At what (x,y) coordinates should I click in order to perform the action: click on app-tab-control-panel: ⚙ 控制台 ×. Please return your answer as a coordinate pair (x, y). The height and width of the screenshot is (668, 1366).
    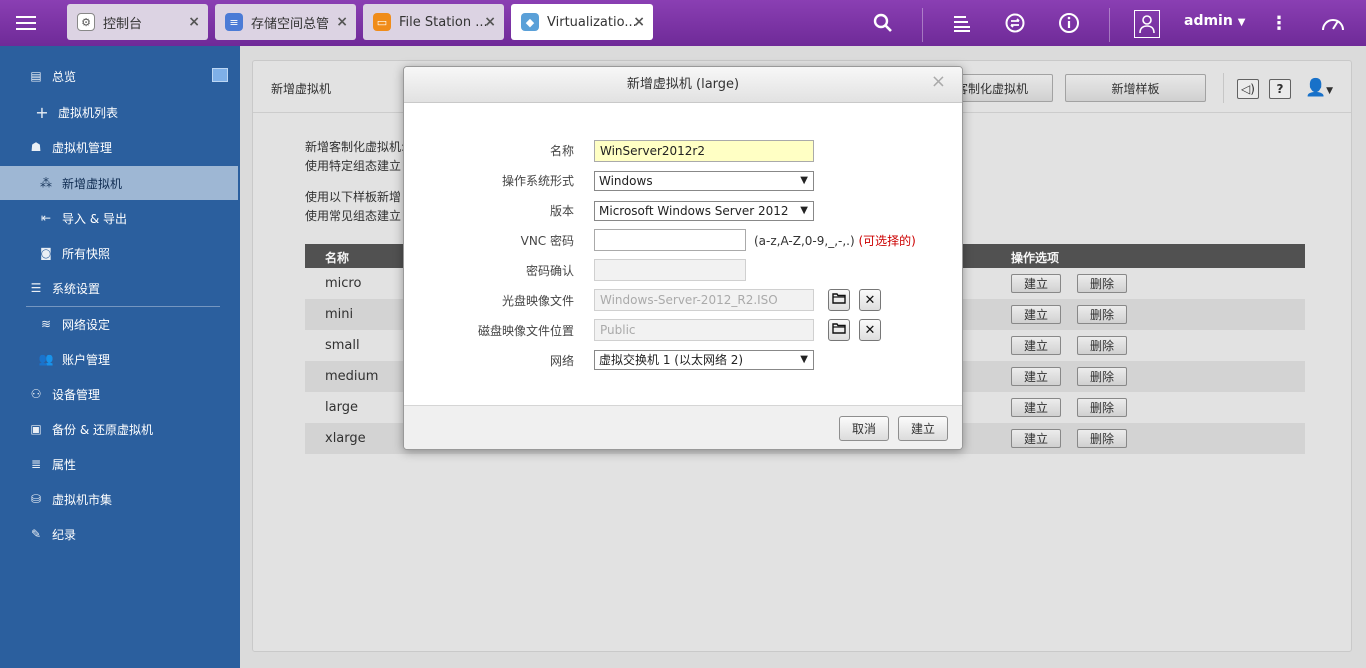
    Looking at the image, I should click on (137, 22).